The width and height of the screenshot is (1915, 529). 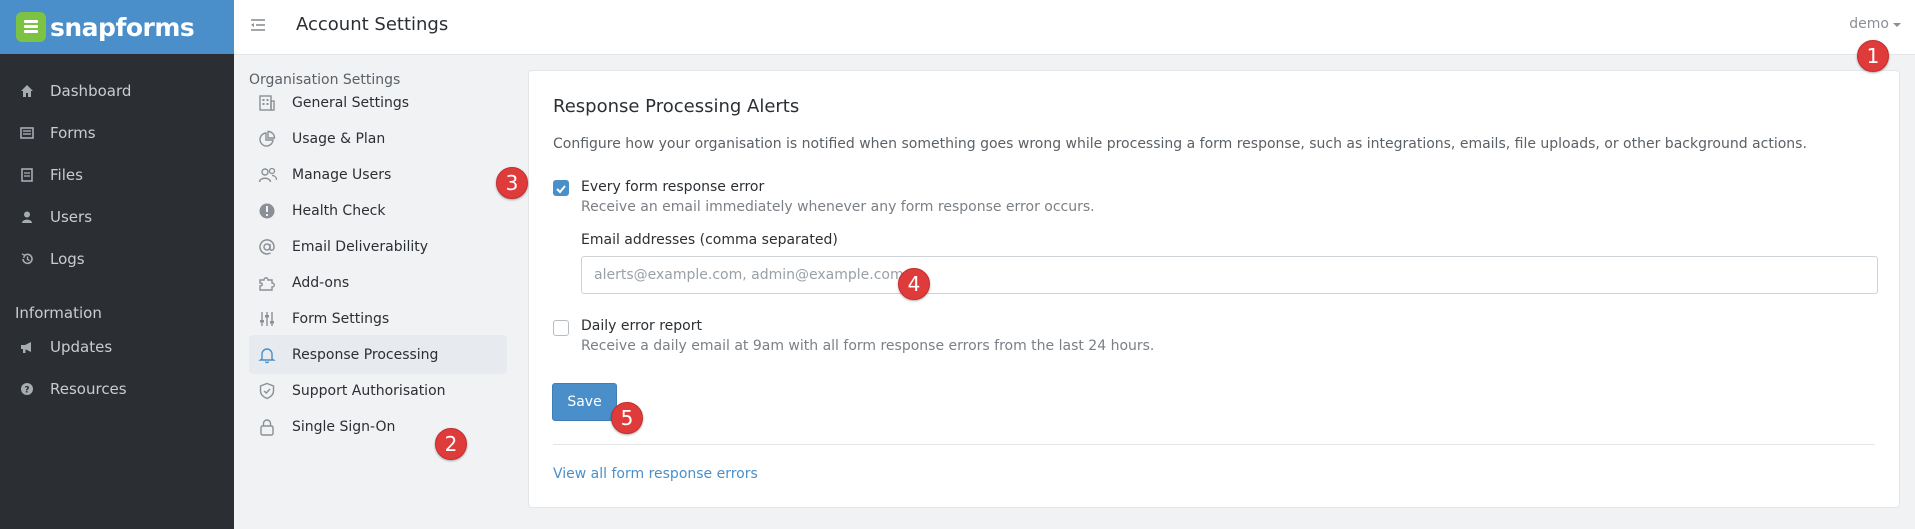 I want to click on settings-item-response-processing: Response Processing, so click(x=378, y=354).